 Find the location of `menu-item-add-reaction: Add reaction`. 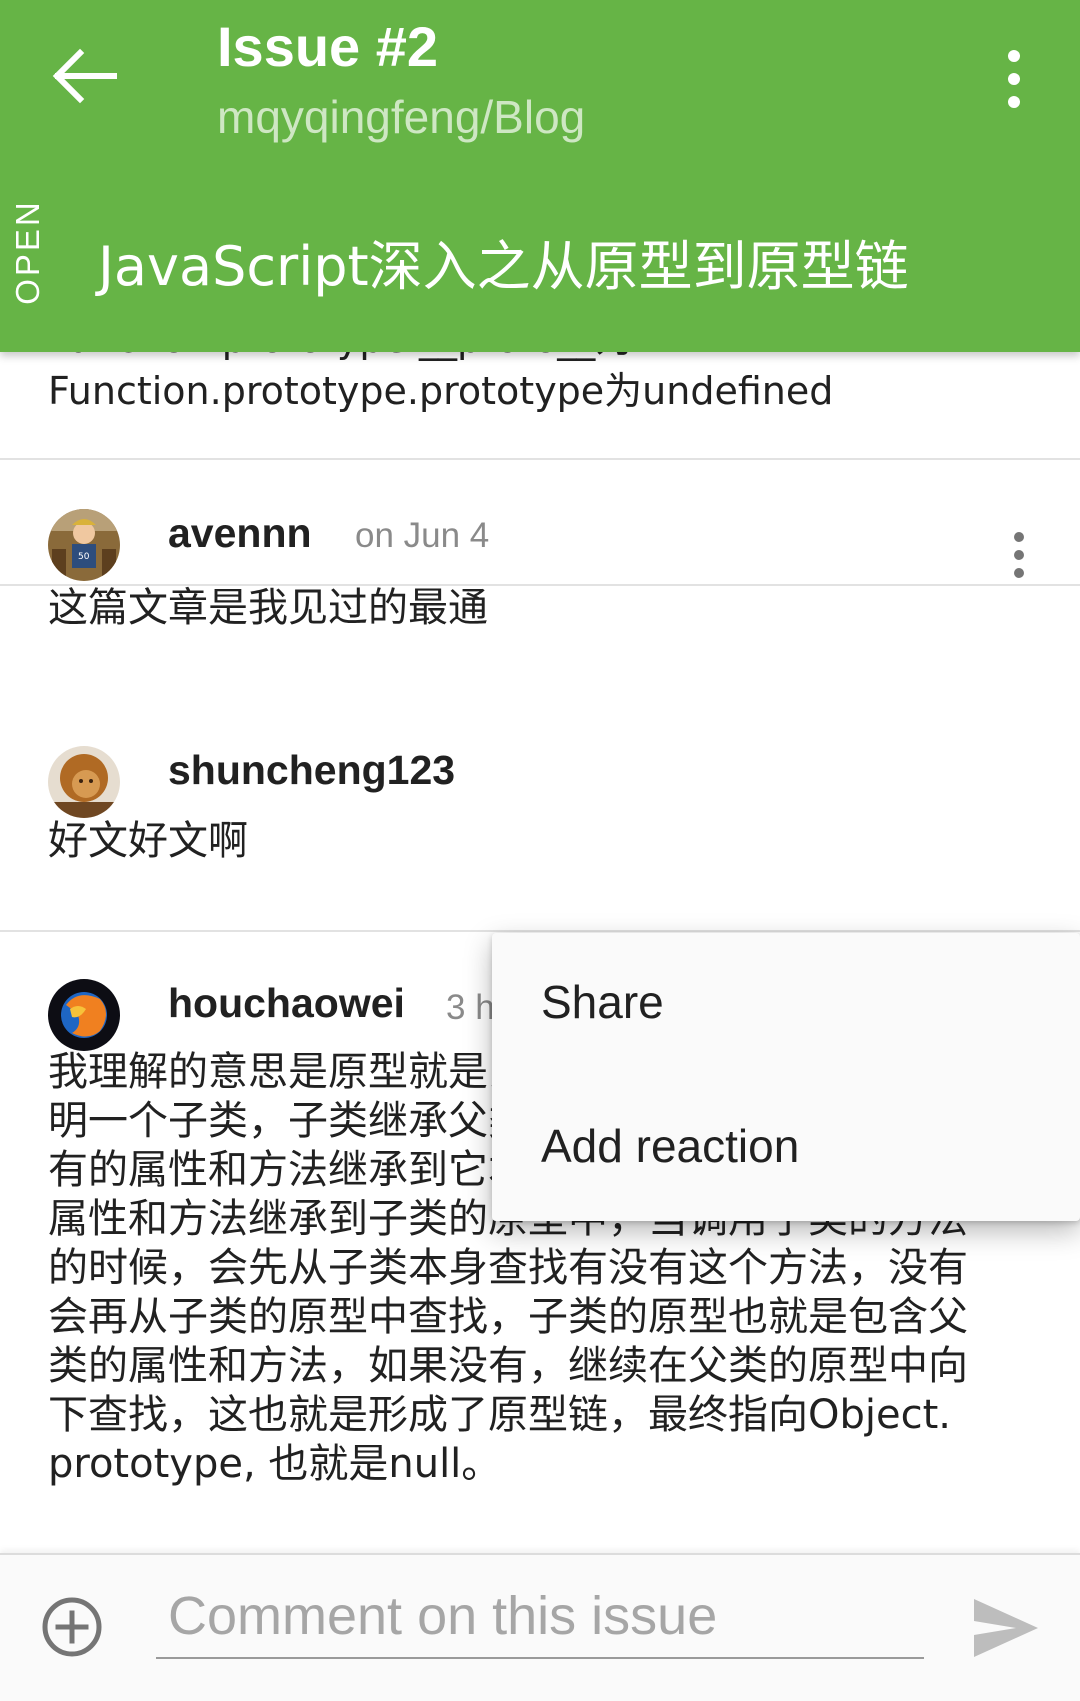

menu-item-add-reaction: Add reaction is located at coordinates (786, 1149).